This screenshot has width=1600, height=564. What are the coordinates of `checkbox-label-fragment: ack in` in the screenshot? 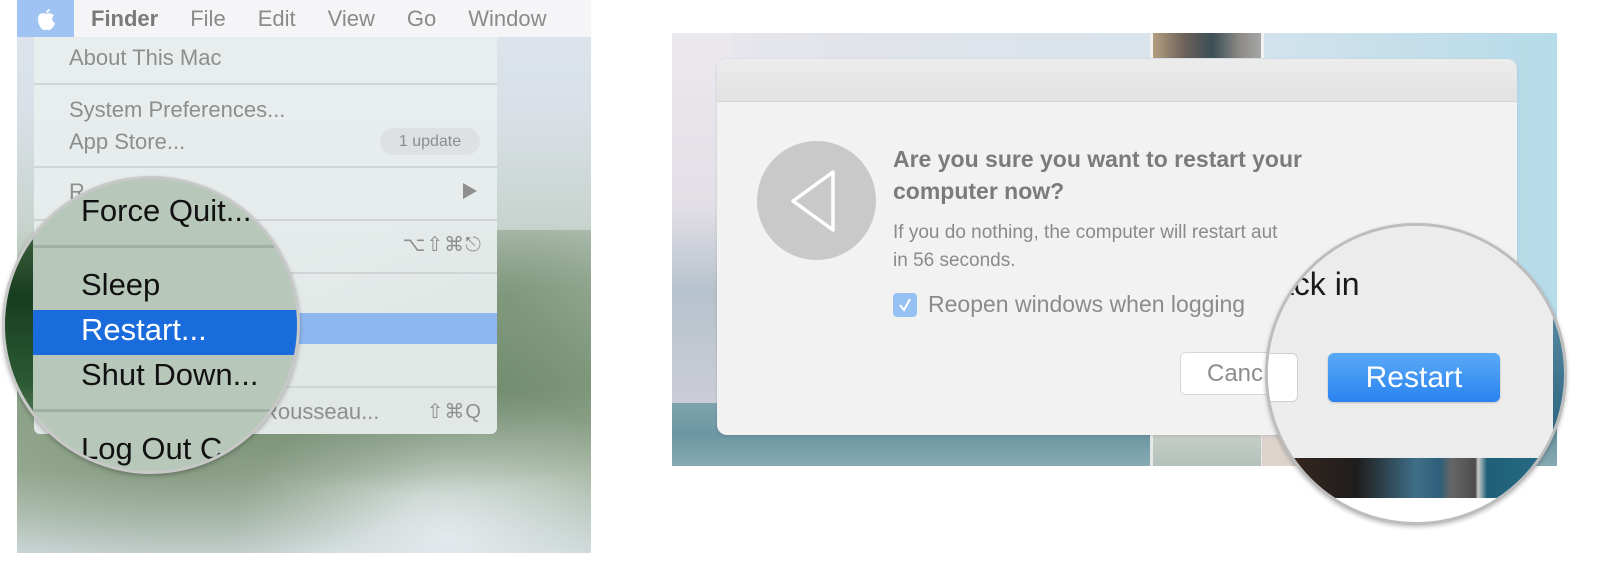 It's located at (1318, 284).